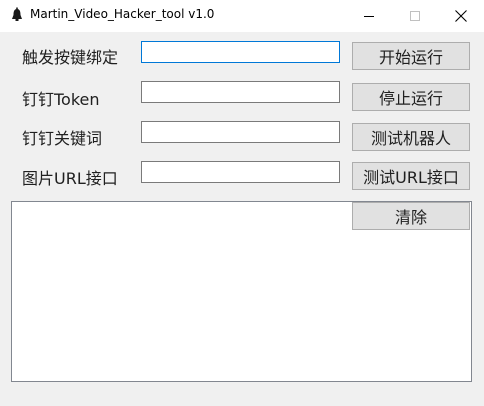 The height and width of the screenshot is (406, 484). I want to click on close-button, so click(461, 15).